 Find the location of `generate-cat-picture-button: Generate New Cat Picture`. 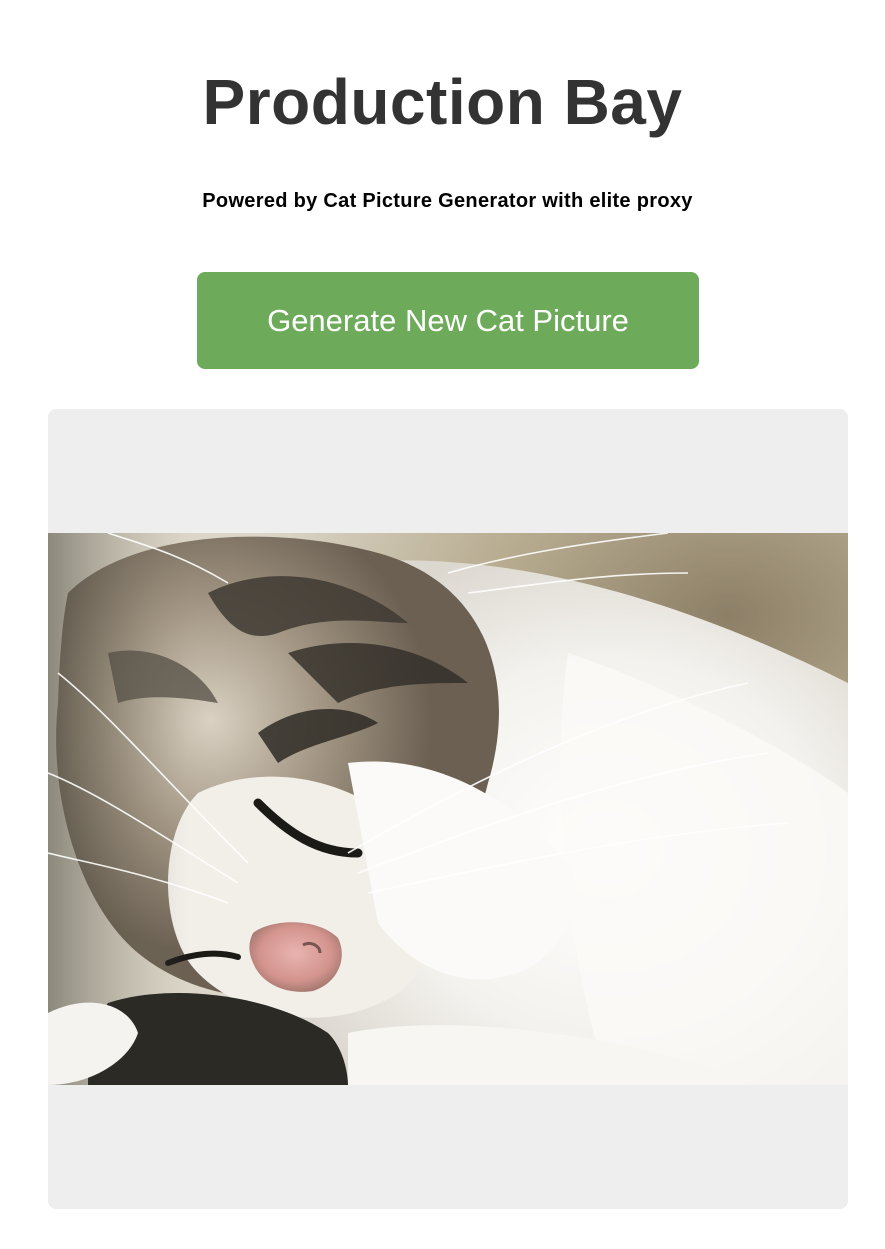

generate-cat-picture-button: Generate New Cat Picture is located at coordinates (448, 320).